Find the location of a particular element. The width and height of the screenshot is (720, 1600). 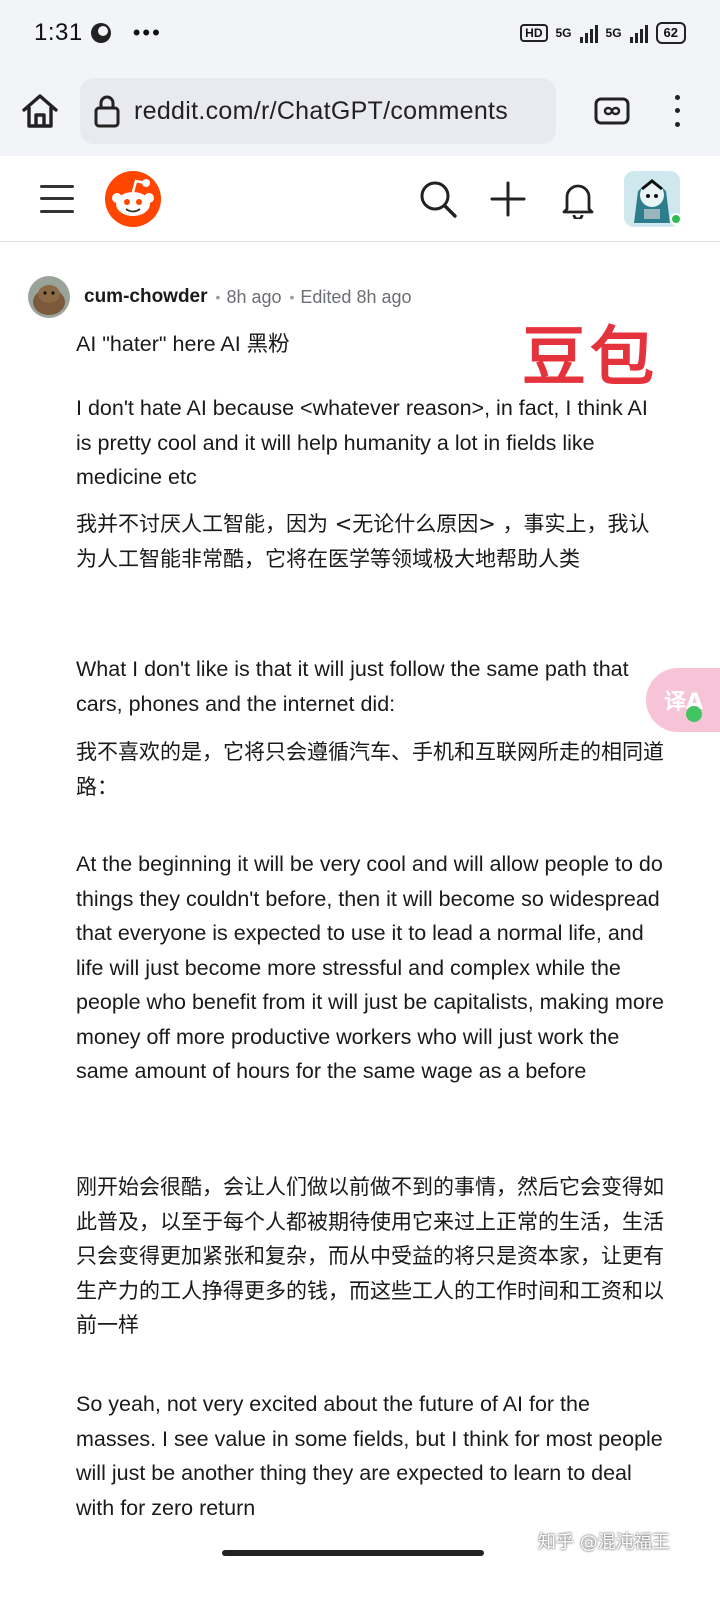

tabs-icon is located at coordinates (612, 111).